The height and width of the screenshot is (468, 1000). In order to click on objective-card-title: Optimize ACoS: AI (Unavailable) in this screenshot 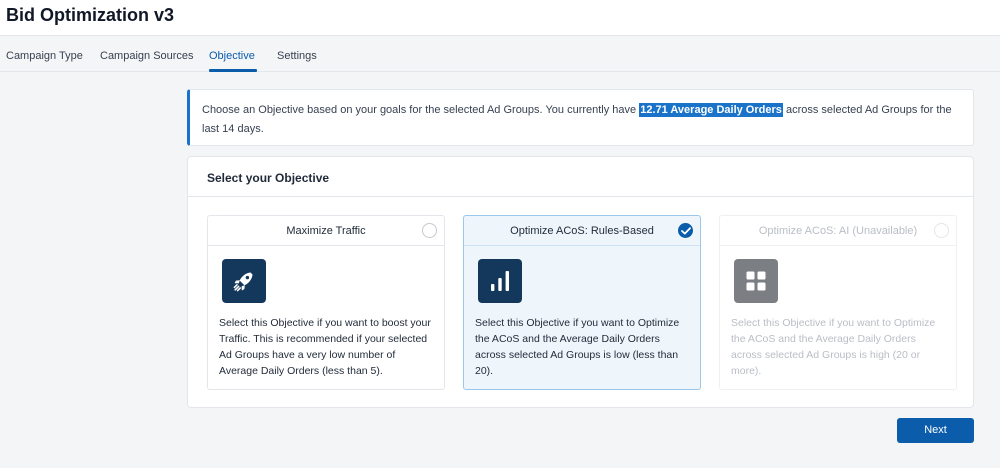, I will do `click(838, 231)`.